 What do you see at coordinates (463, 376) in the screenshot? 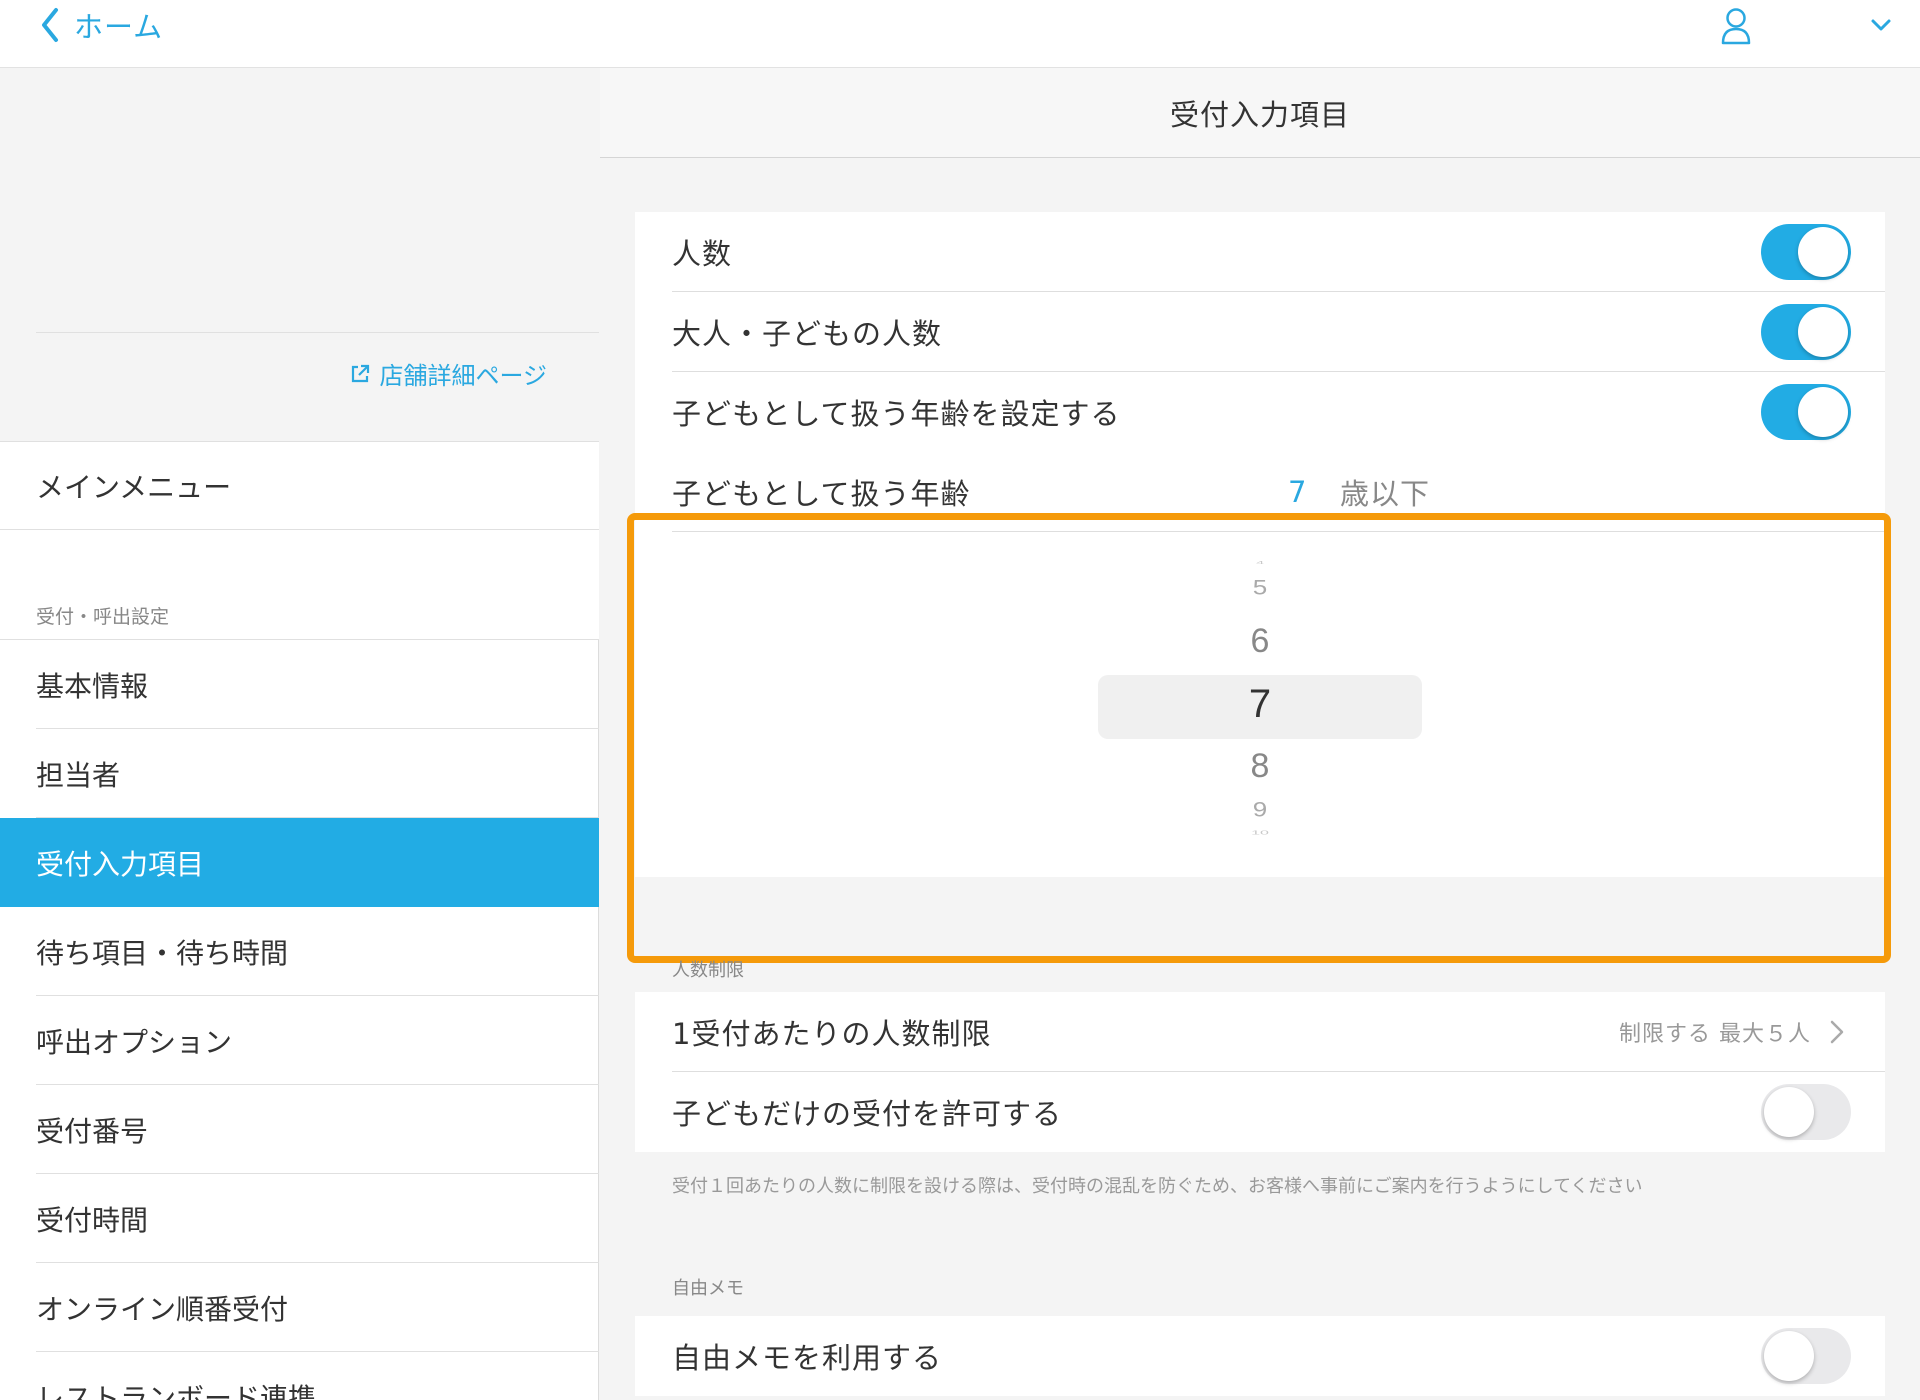
I see `store-detail-link-label: 店舗詳細ページ` at bounding box center [463, 376].